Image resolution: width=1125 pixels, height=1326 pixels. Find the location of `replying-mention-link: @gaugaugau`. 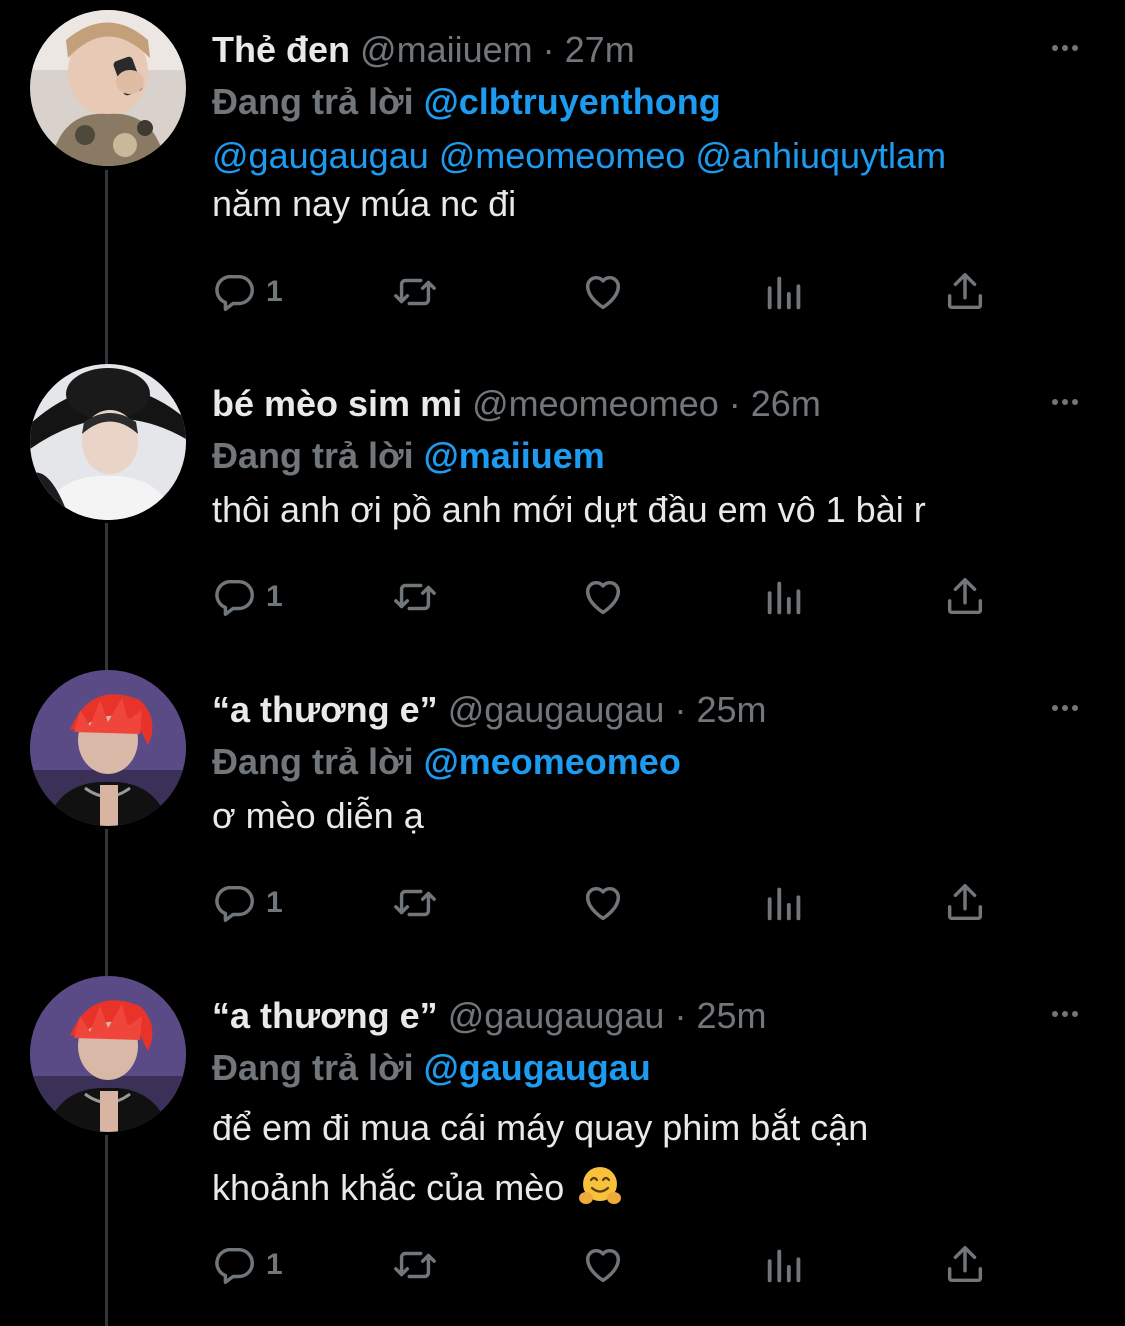

replying-mention-link: @gaugaugau is located at coordinates (537, 1067).